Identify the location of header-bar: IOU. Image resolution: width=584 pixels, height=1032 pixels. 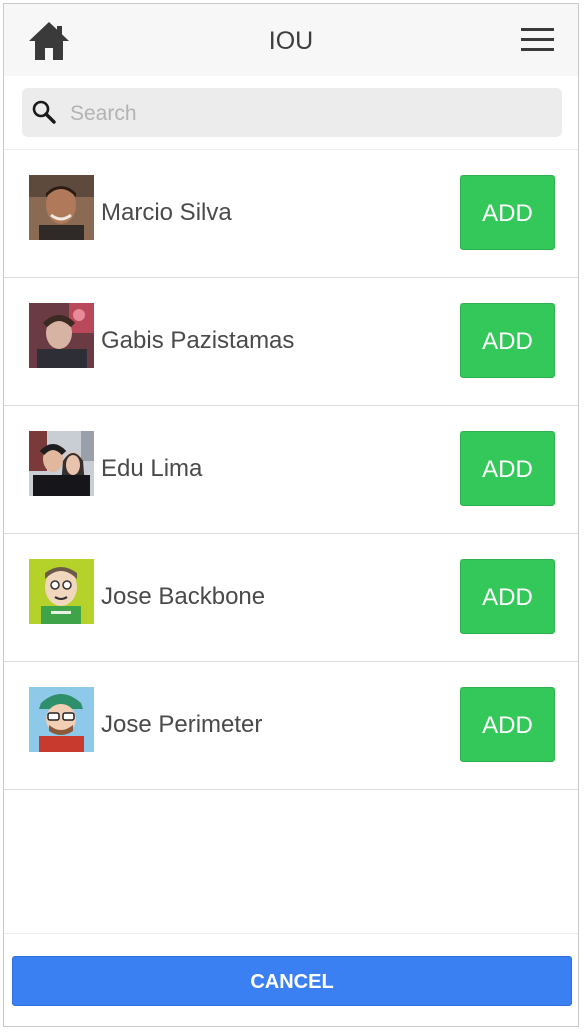
(291, 40).